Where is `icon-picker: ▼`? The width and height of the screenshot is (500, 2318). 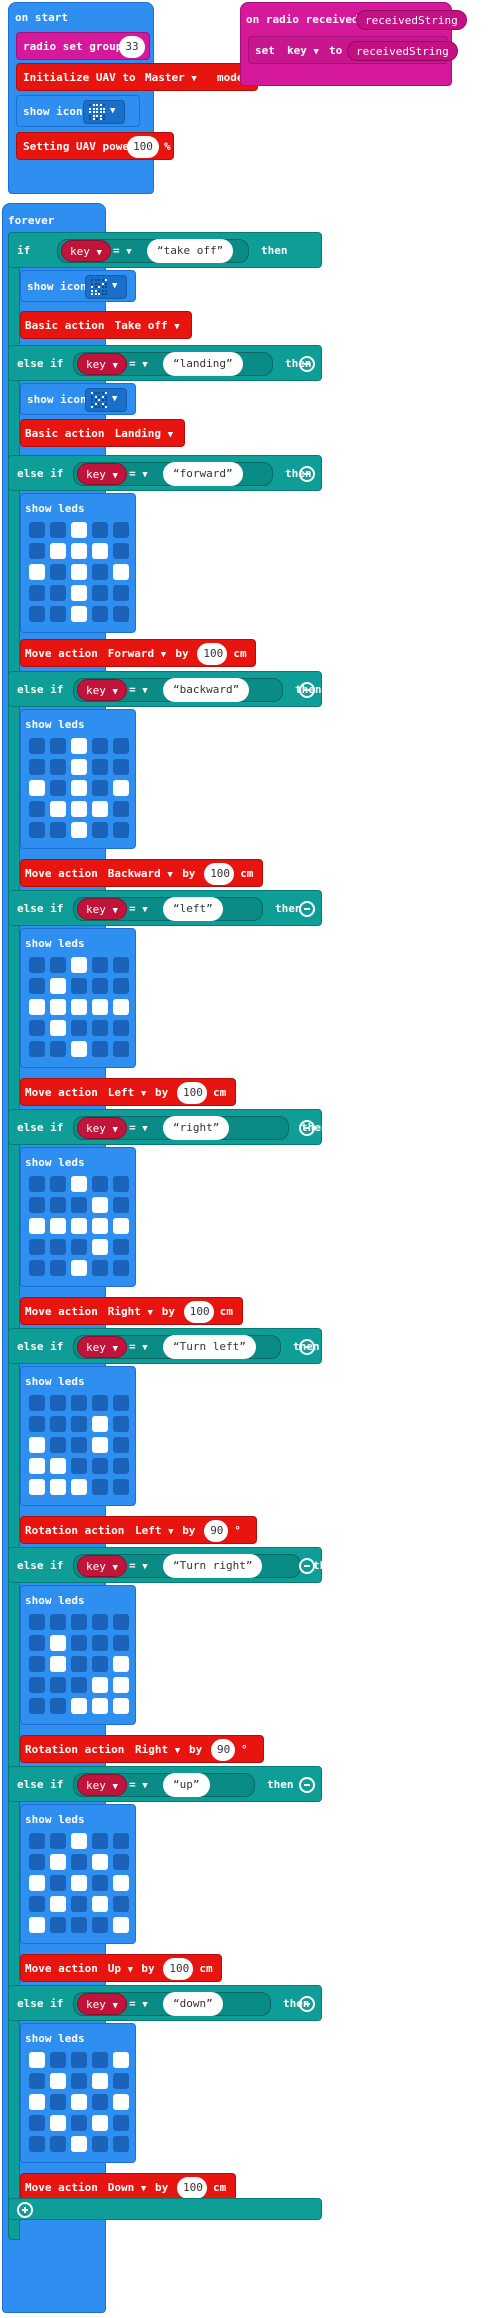
icon-picker: ▼ is located at coordinates (106, 400).